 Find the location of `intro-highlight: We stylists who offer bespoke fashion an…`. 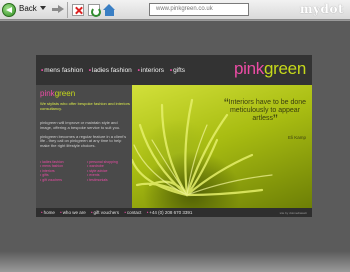

intro-highlight: We stylists who offer bespoke fashion an… is located at coordinates (85, 106).